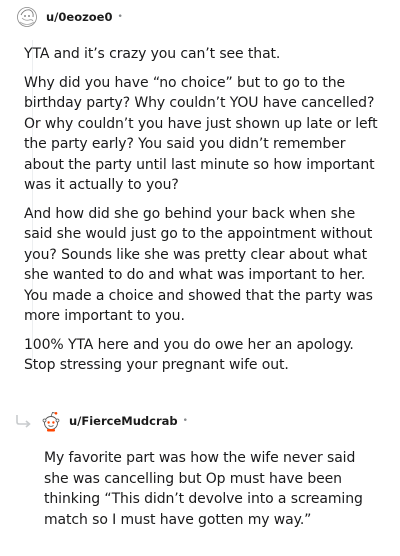 The height and width of the screenshot is (556, 400). What do you see at coordinates (123, 421) in the screenshot?
I see `username-link: u/FierceMudcrab` at bounding box center [123, 421].